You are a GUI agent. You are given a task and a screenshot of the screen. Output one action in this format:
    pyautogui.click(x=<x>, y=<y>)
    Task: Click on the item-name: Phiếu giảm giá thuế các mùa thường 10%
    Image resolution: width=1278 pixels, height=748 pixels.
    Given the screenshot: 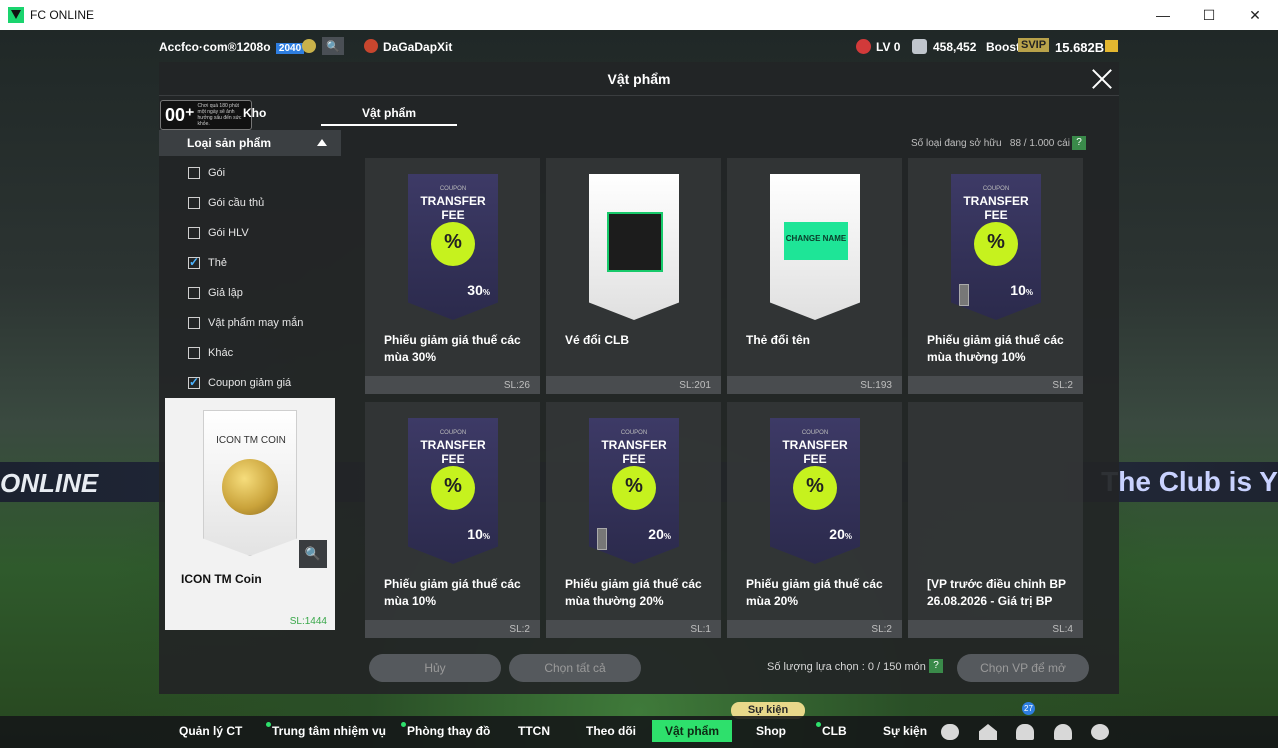 What is the action you would take?
    pyautogui.click(x=995, y=348)
    